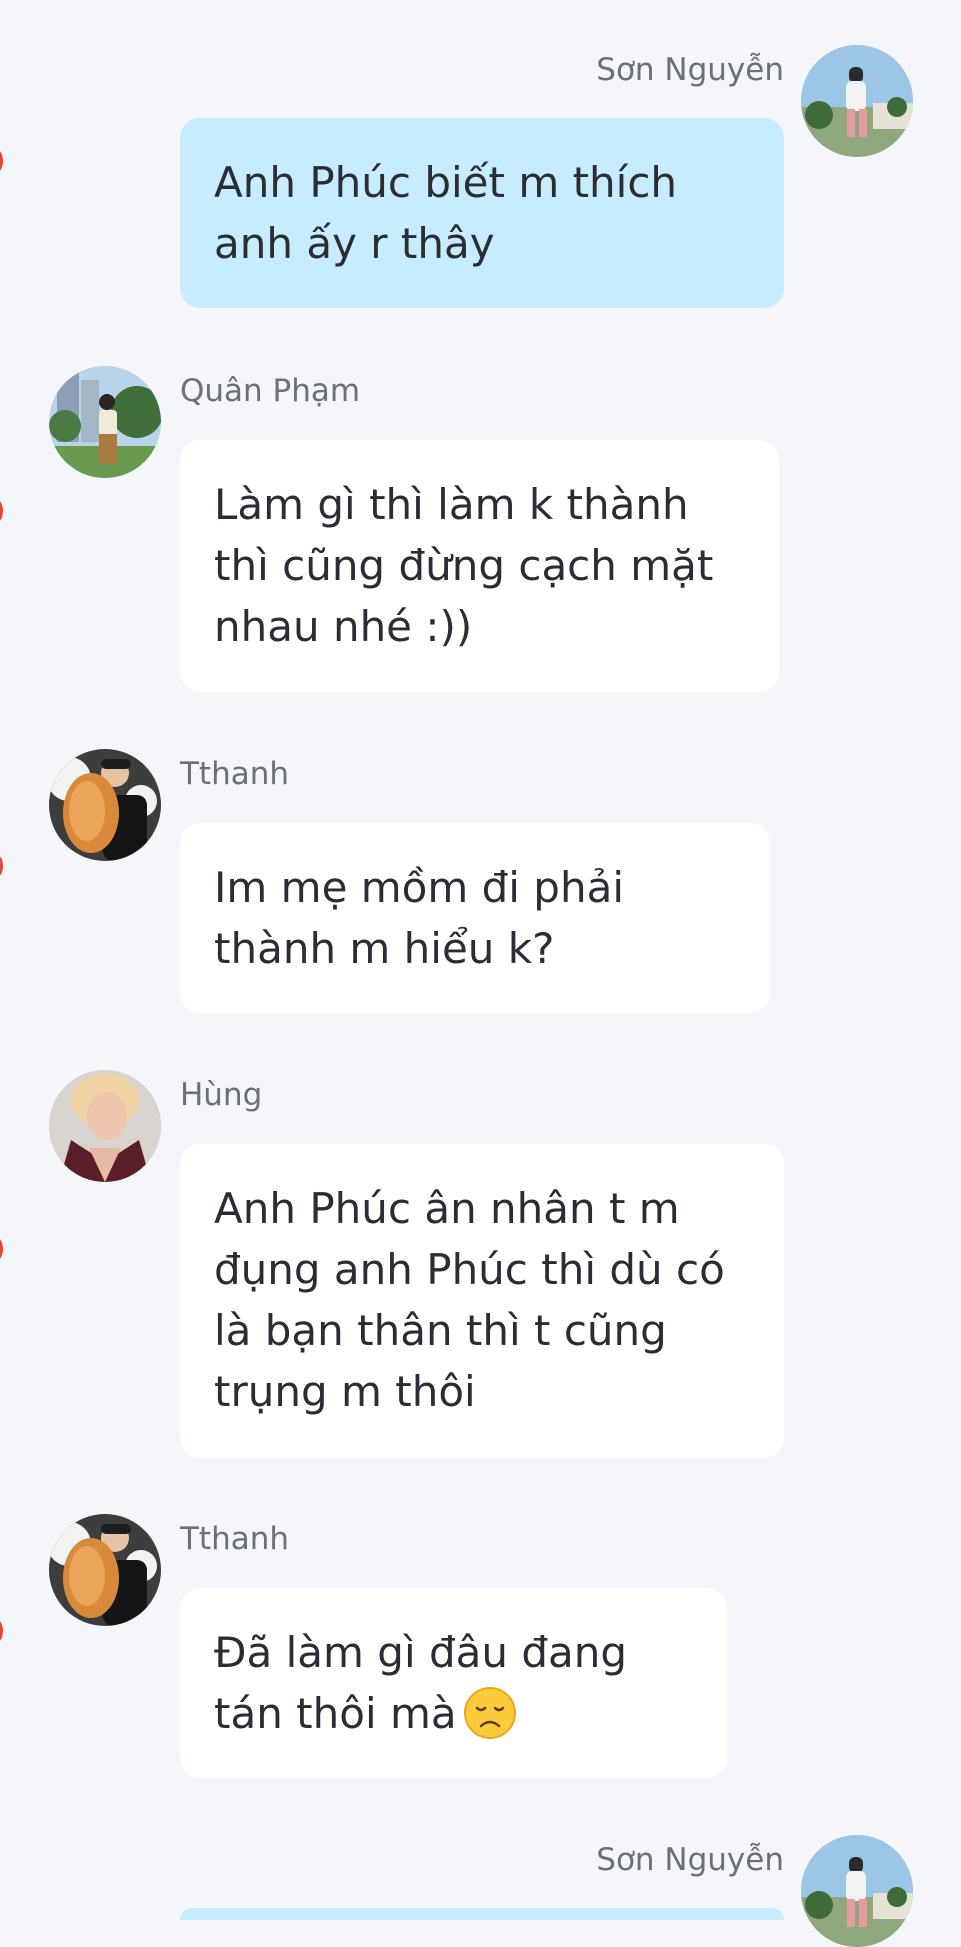  Describe the element at coordinates (421, 1683) in the screenshot. I see `message-text: Đã làm gì đâu đang tán thôi mà` at that location.